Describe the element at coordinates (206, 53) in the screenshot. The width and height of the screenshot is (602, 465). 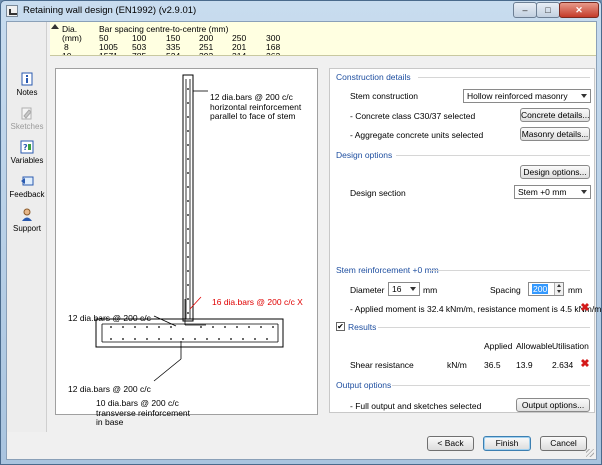
I see `table-cell: 393` at that location.